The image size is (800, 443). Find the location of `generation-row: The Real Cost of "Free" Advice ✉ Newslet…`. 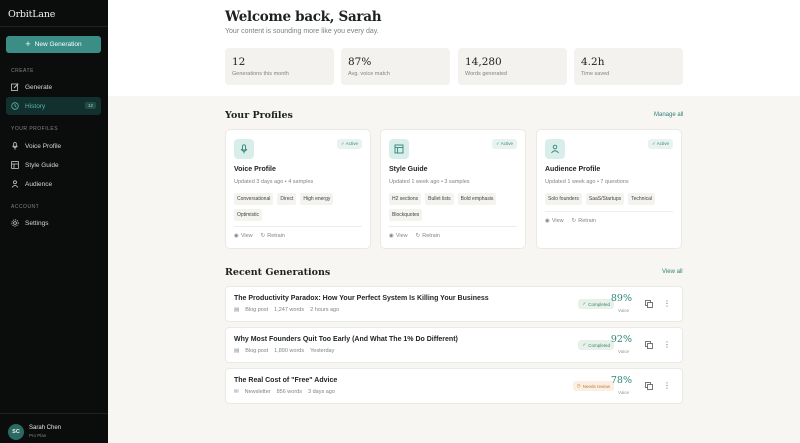

generation-row: The Real Cost of "Free" Advice ✉ Newslet… is located at coordinates (454, 386).